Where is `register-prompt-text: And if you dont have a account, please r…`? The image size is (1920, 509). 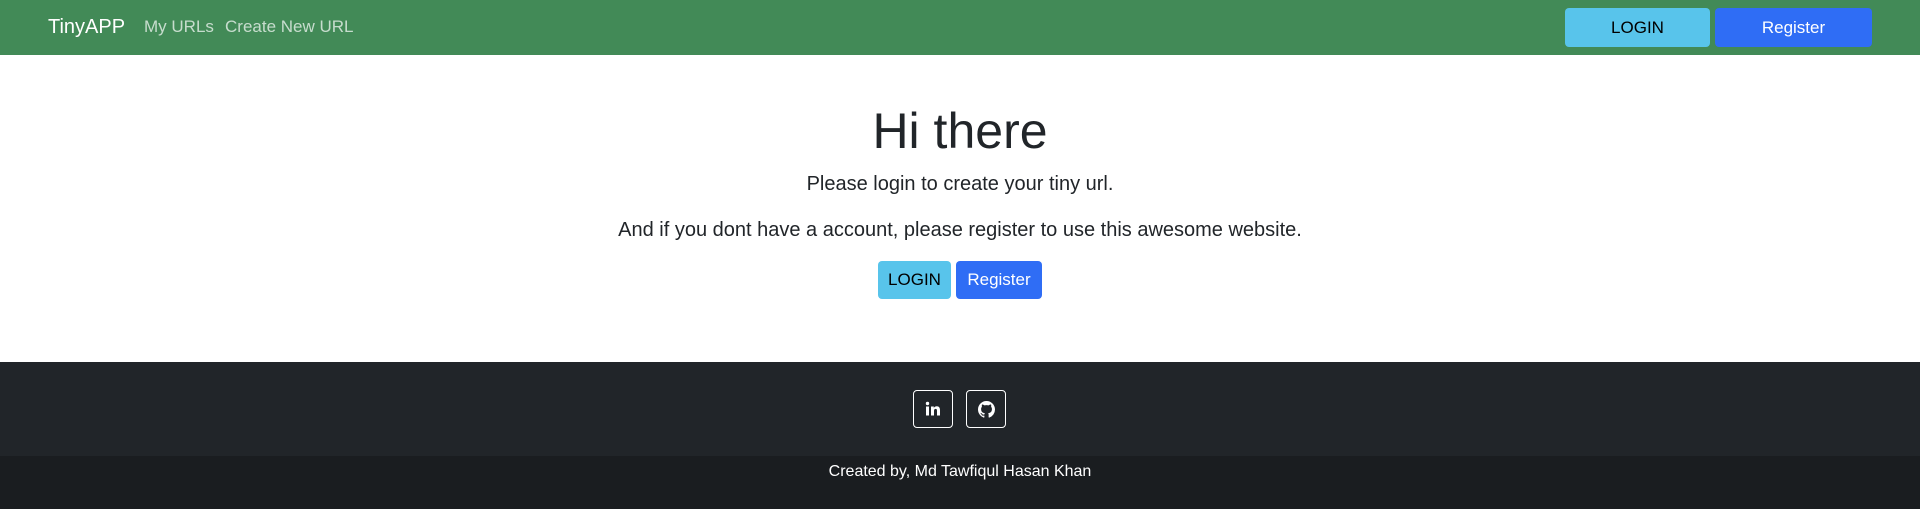 register-prompt-text: And if you dont have a account, please r… is located at coordinates (960, 230).